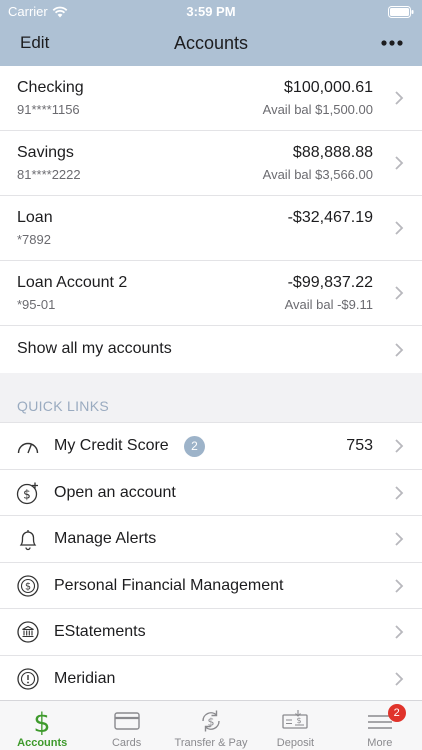 This screenshot has width=422, height=750. Describe the element at coordinates (72, 282) in the screenshot. I see `account-name: Loan Account 2` at that location.